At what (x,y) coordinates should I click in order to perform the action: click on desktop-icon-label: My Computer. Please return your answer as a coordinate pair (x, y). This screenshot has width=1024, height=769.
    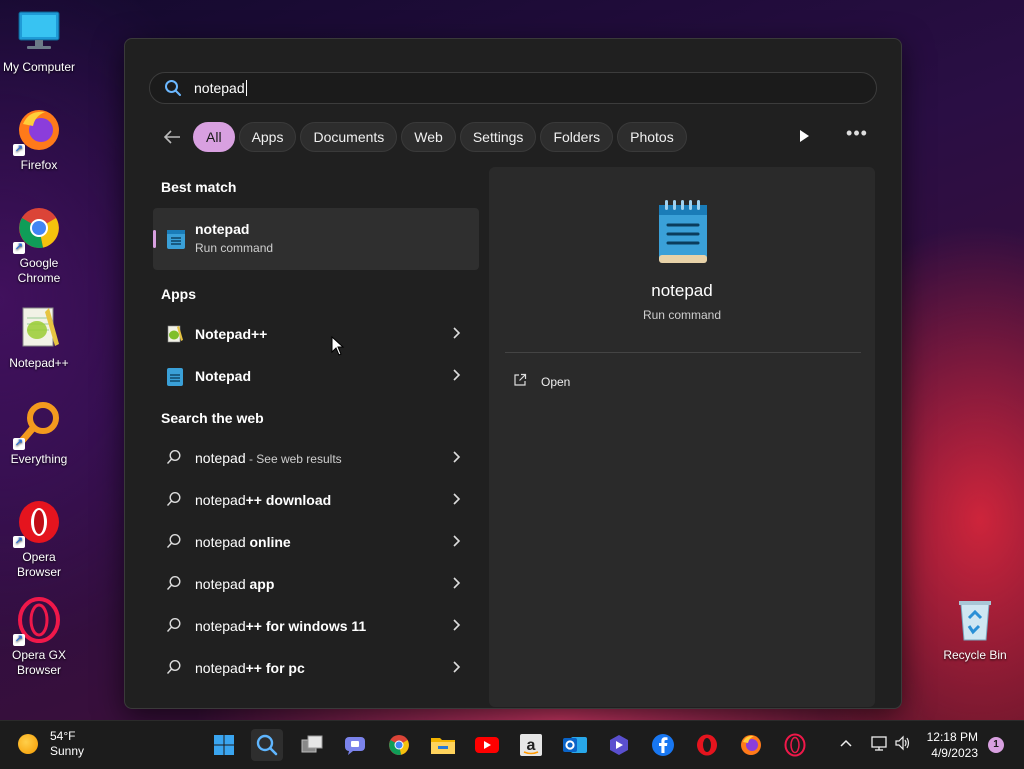
    Looking at the image, I should click on (39, 67).